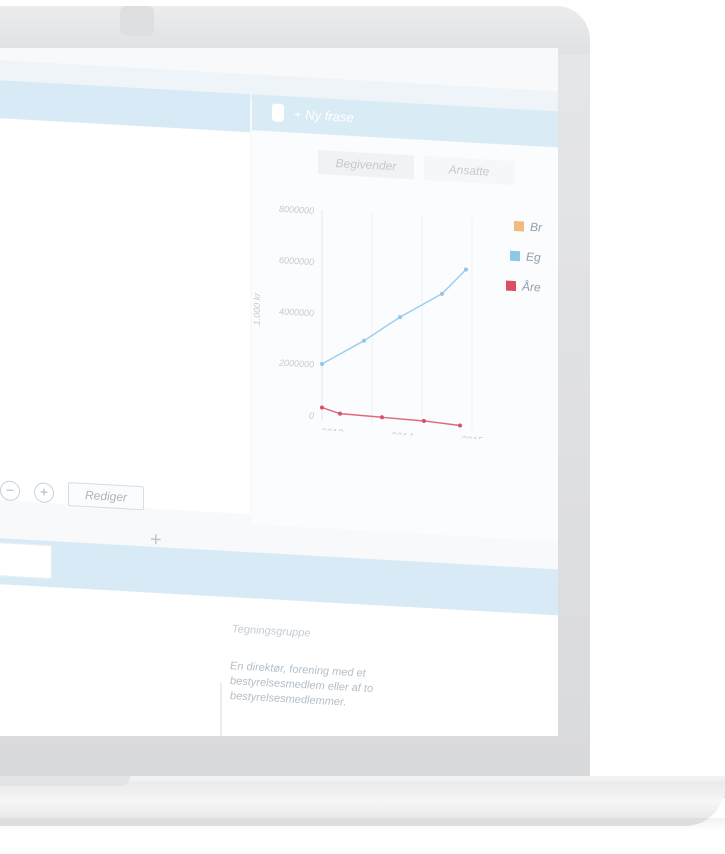 The width and height of the screenshot is (725, 854). What do you see at coordinates (528, 227) in the screenshot?
I see `legend-item: Br` at bounding box center [528, 227].